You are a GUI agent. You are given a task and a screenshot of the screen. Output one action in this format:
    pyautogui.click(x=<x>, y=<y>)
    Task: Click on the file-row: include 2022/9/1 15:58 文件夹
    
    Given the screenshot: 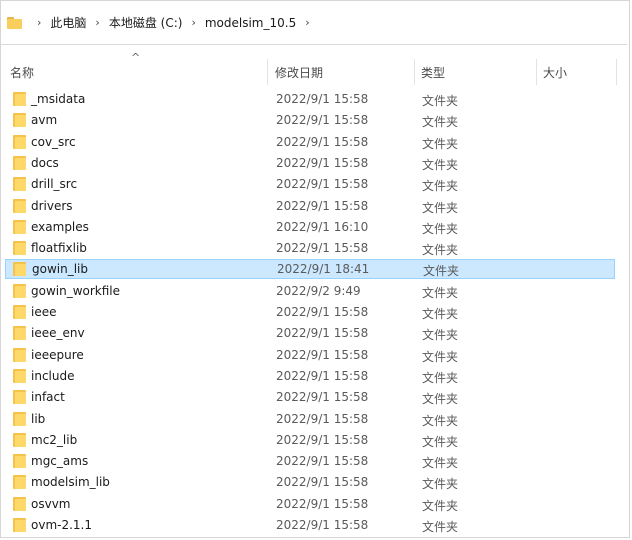 What is the action you would take?
    pyautogui.click(x=310, y=376)
    